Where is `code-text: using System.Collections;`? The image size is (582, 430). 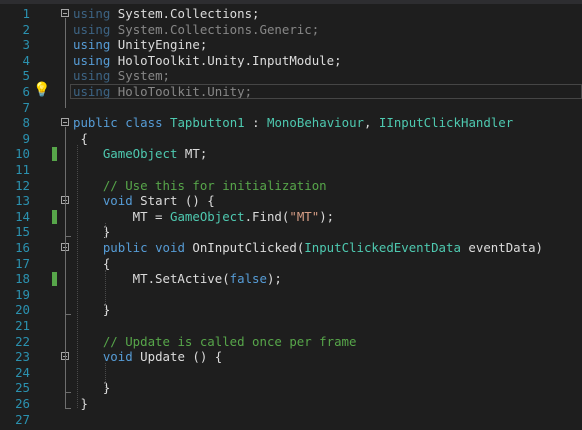
code-text: using System.Collections; is located at coordinates (166, 14).